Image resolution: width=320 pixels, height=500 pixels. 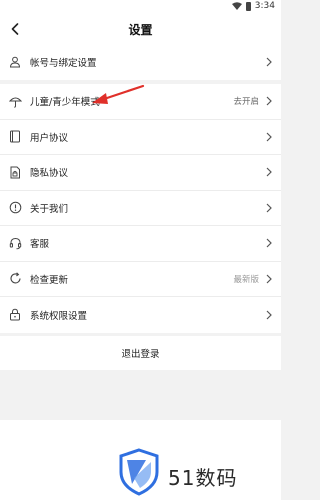 I want to click on row-label: 检查更新, so click(x=49, y=280).